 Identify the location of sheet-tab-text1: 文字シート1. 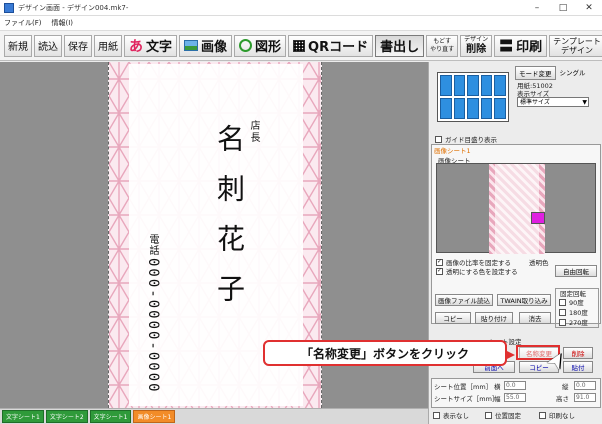
(23, 416).